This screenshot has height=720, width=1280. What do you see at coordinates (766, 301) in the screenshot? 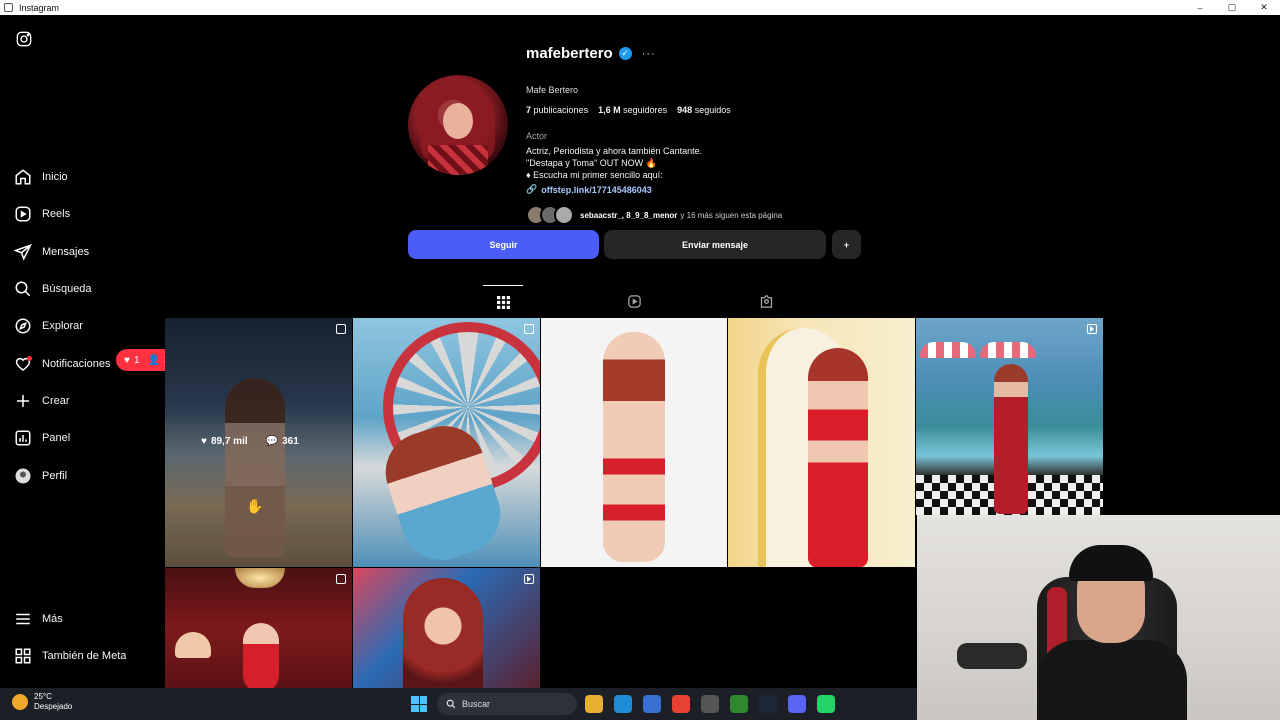
I see `tab-tagged` at bounding box center [766, 301].